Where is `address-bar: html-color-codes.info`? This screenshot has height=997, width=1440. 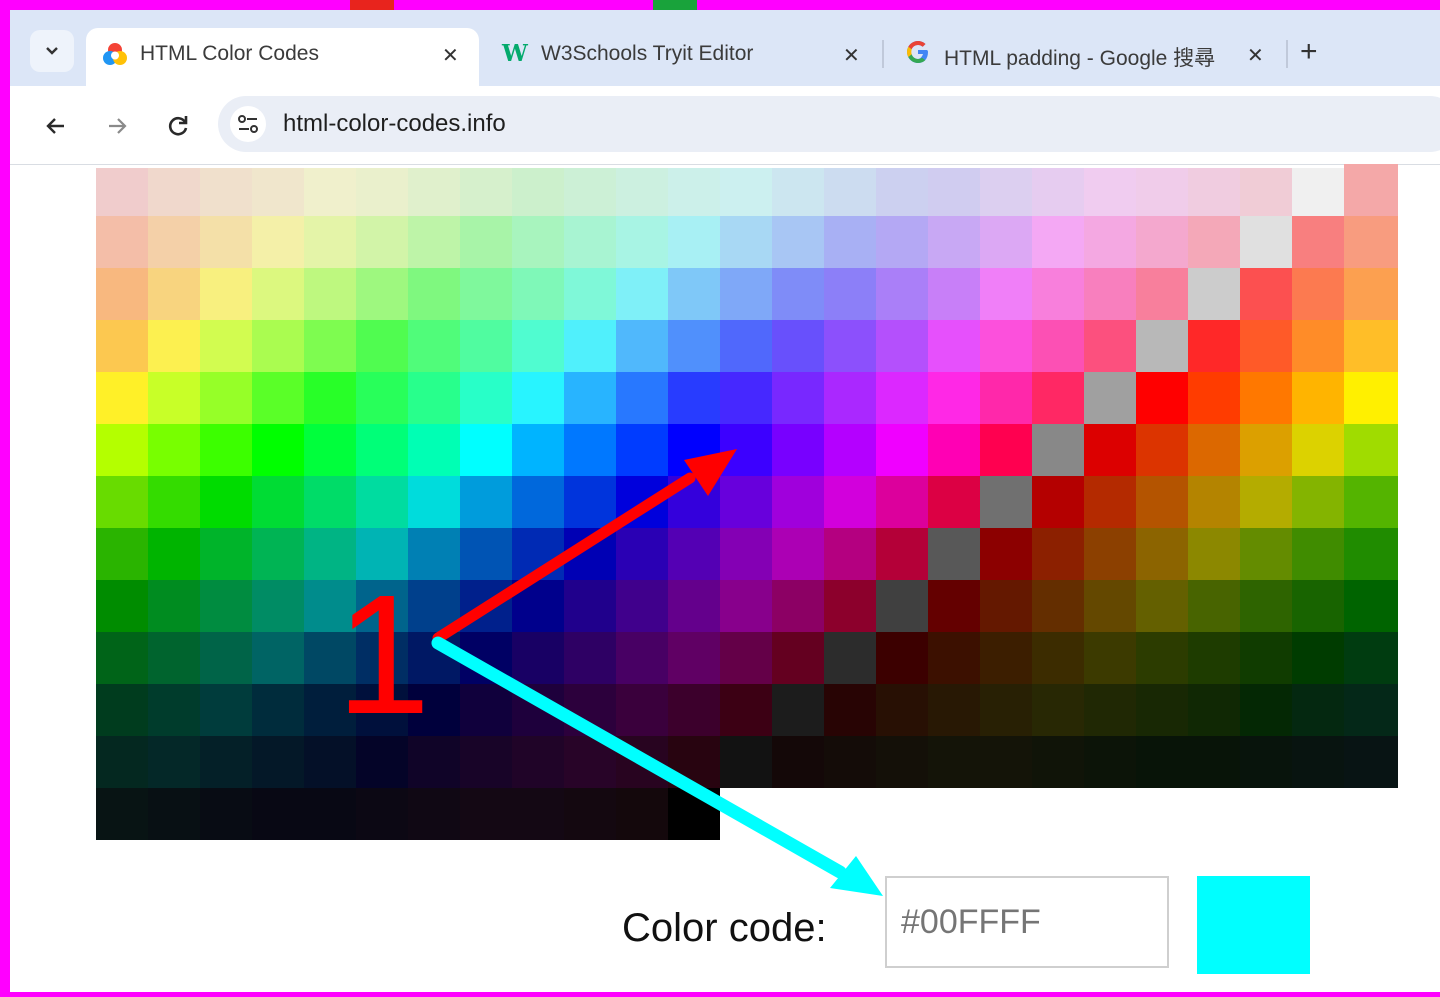 address-bar: html-color-codes.info is located at coordinates (829, 124).